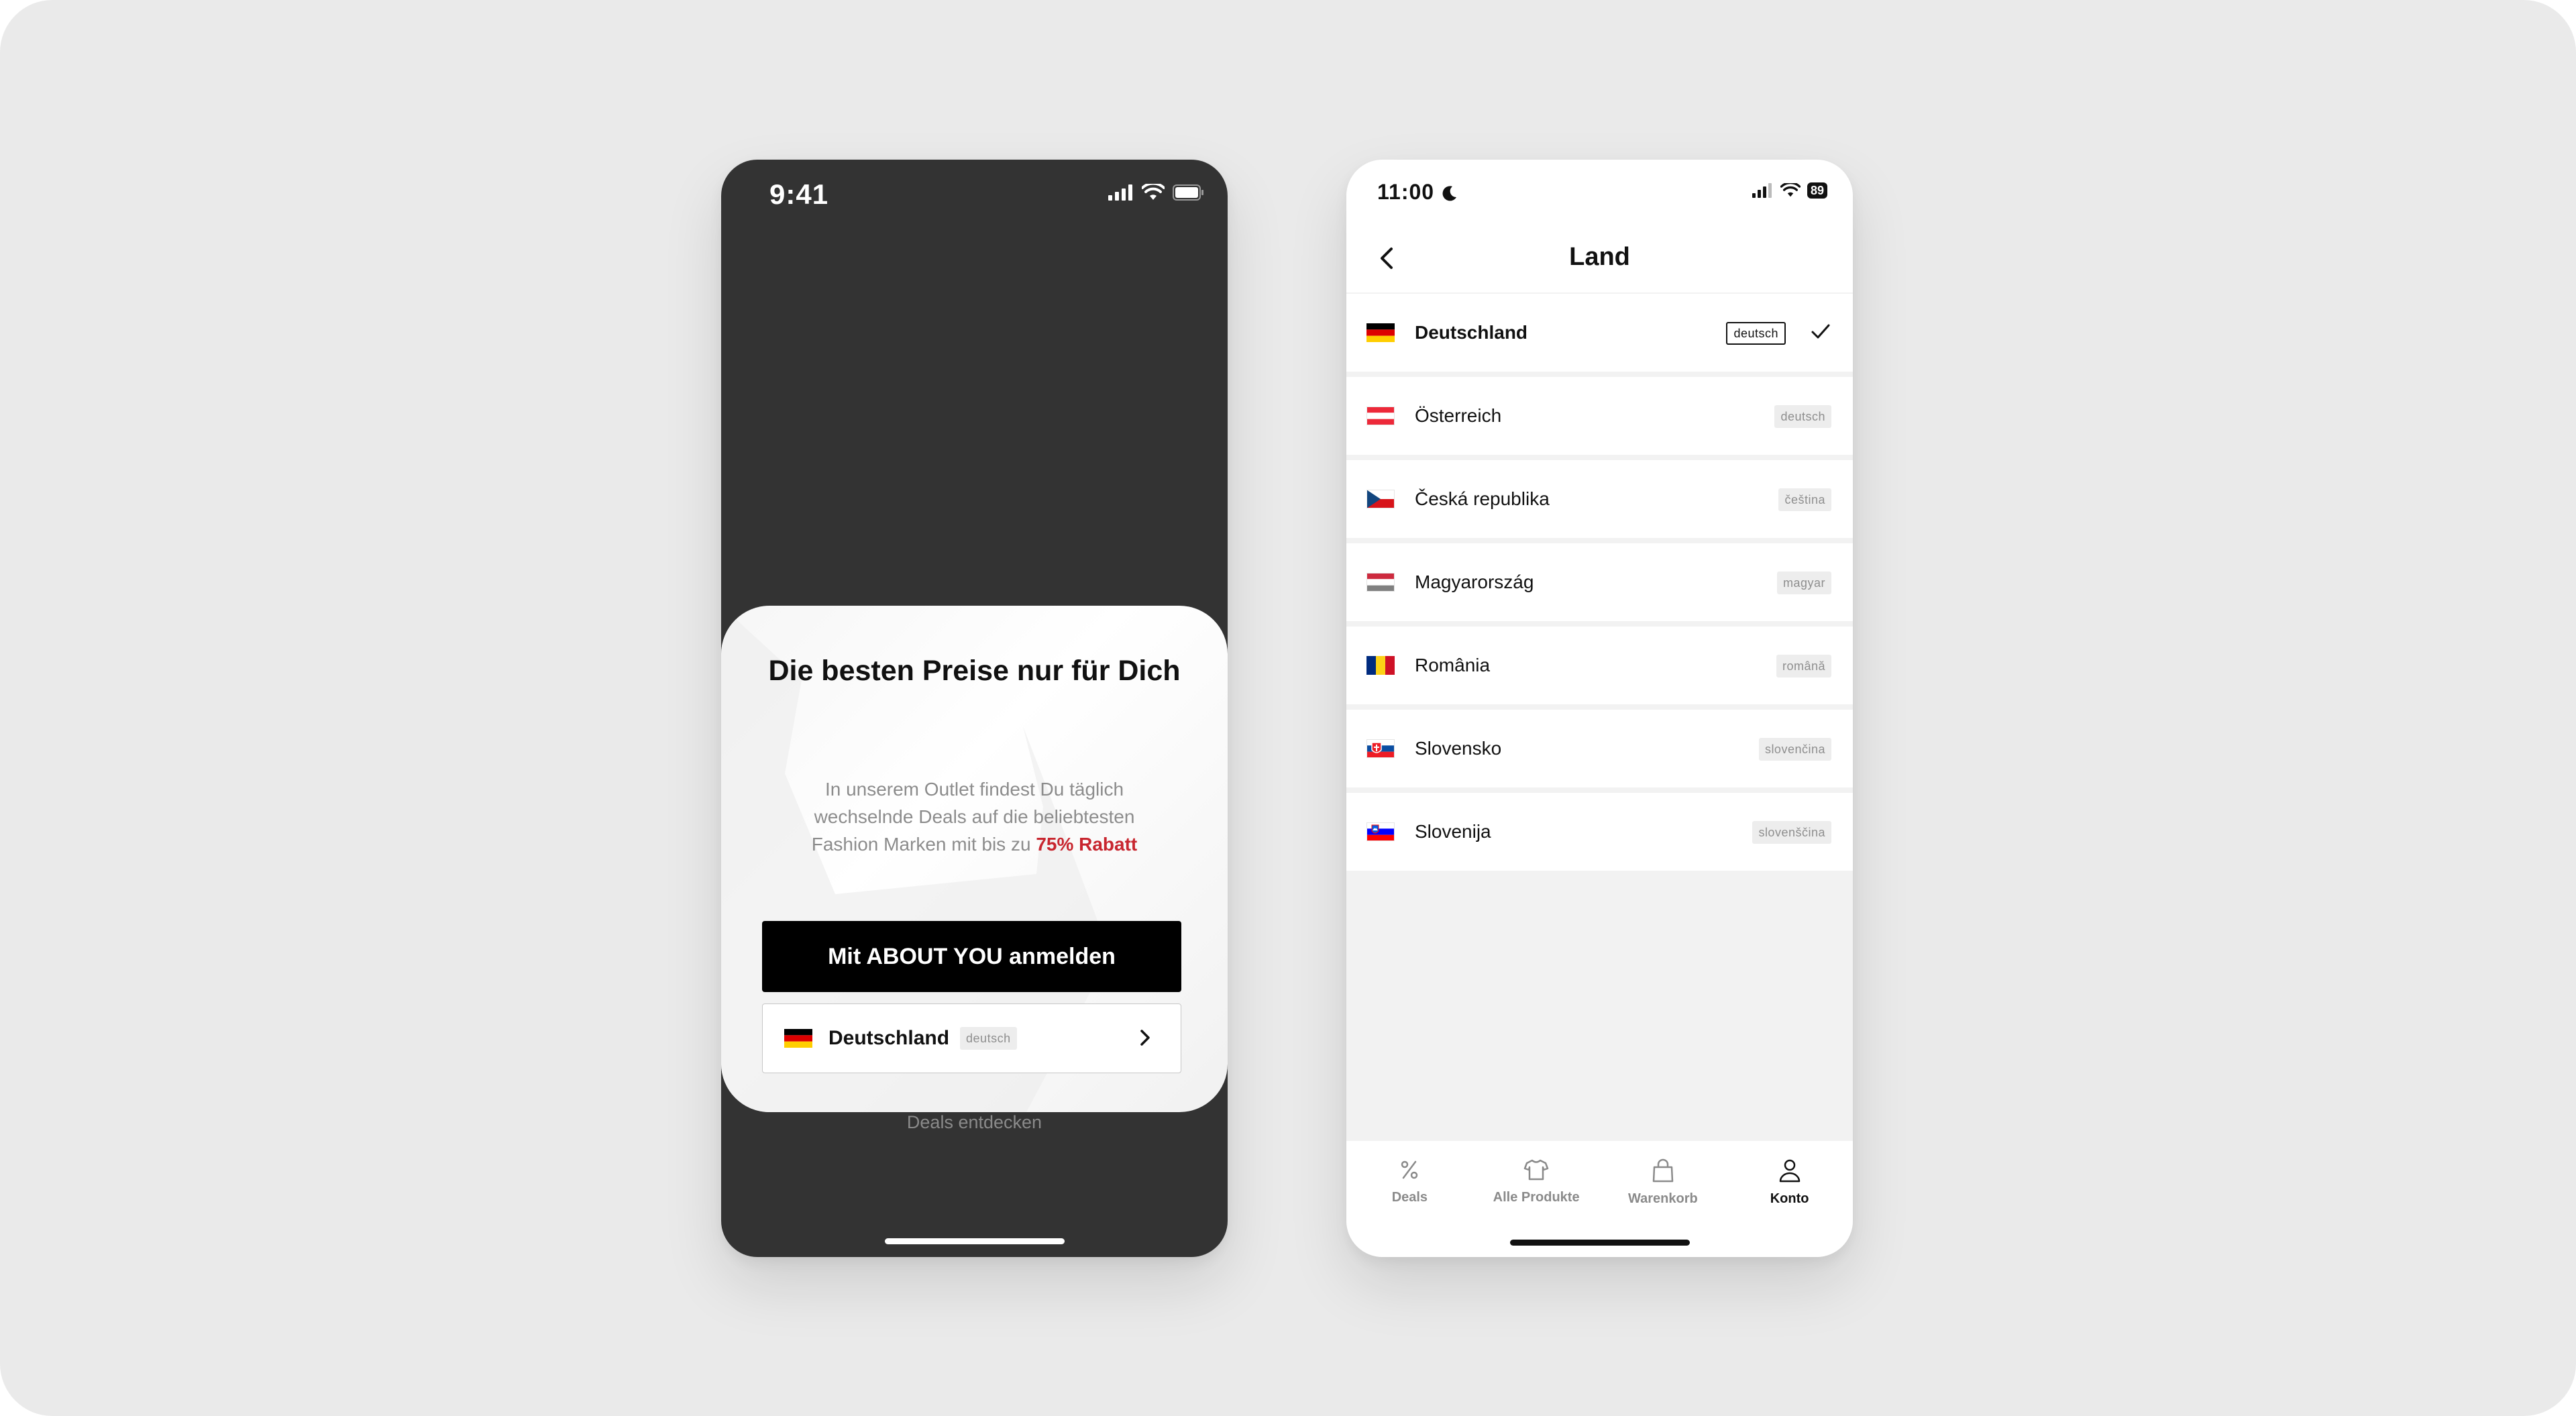 The width and height of the screenshot is (2576, 1416). I want to click on tab-konto: Konto, so click(1789, 1199).